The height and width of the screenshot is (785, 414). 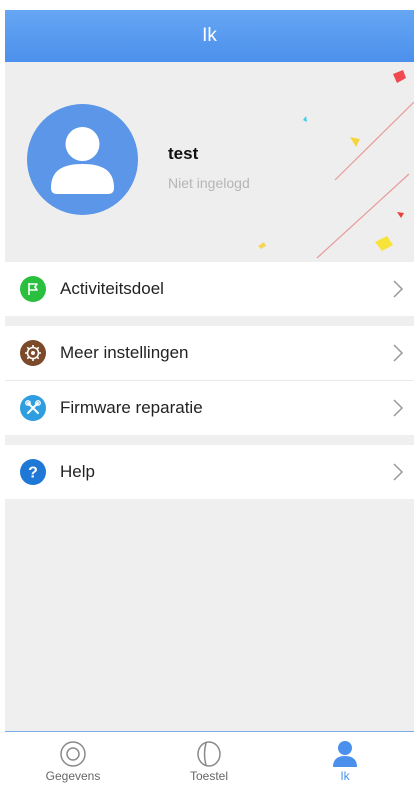 I want to click on tab-toestel: Toestel, so click(x=209, y=758).